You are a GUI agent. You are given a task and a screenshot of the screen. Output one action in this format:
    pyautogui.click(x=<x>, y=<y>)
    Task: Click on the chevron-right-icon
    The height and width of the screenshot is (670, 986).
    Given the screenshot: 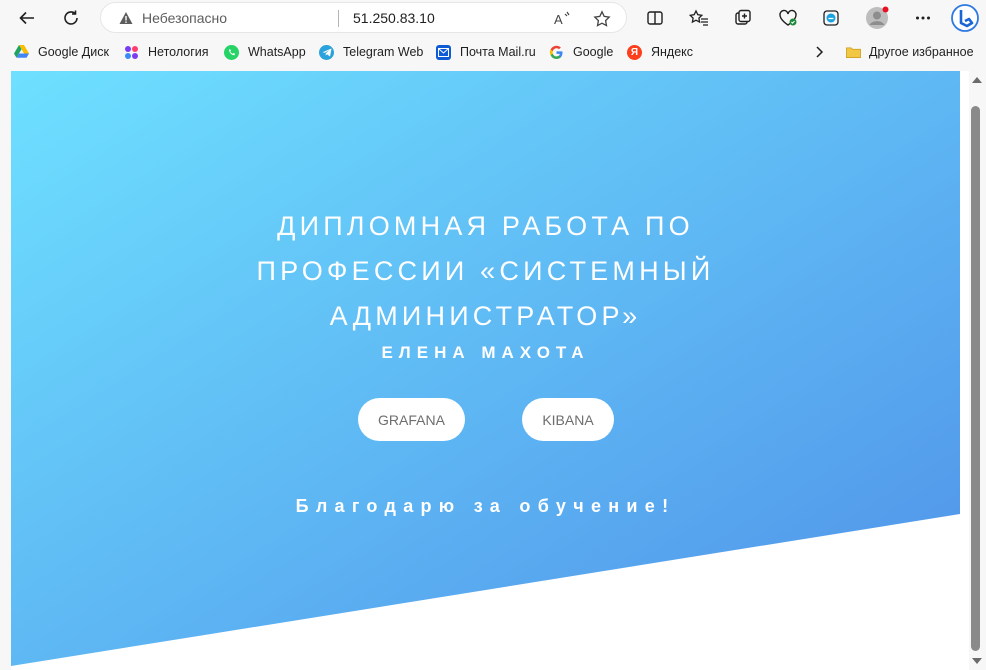 What is the action you would take?
    pyautogui.click(x=820, y=52)
    